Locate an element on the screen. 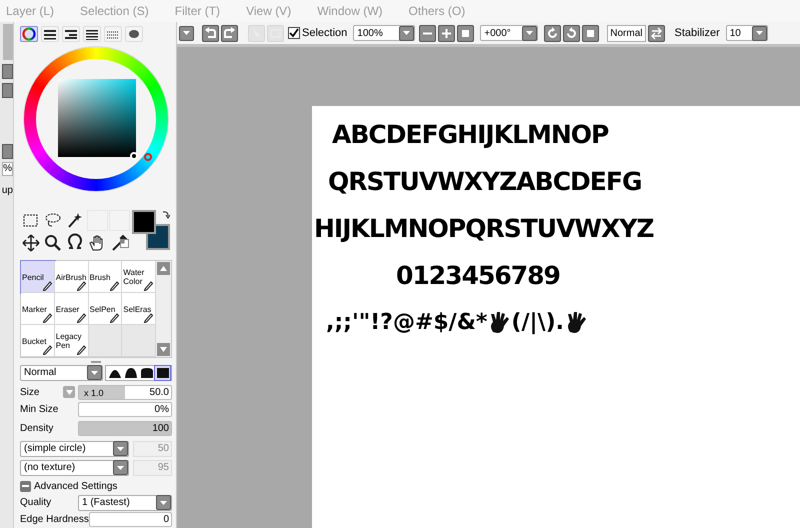 The width and height of the screenshot is (800, 528). canvas-text: QRSTUVWXYZABCDEFG is located at coordinates (484, 182).